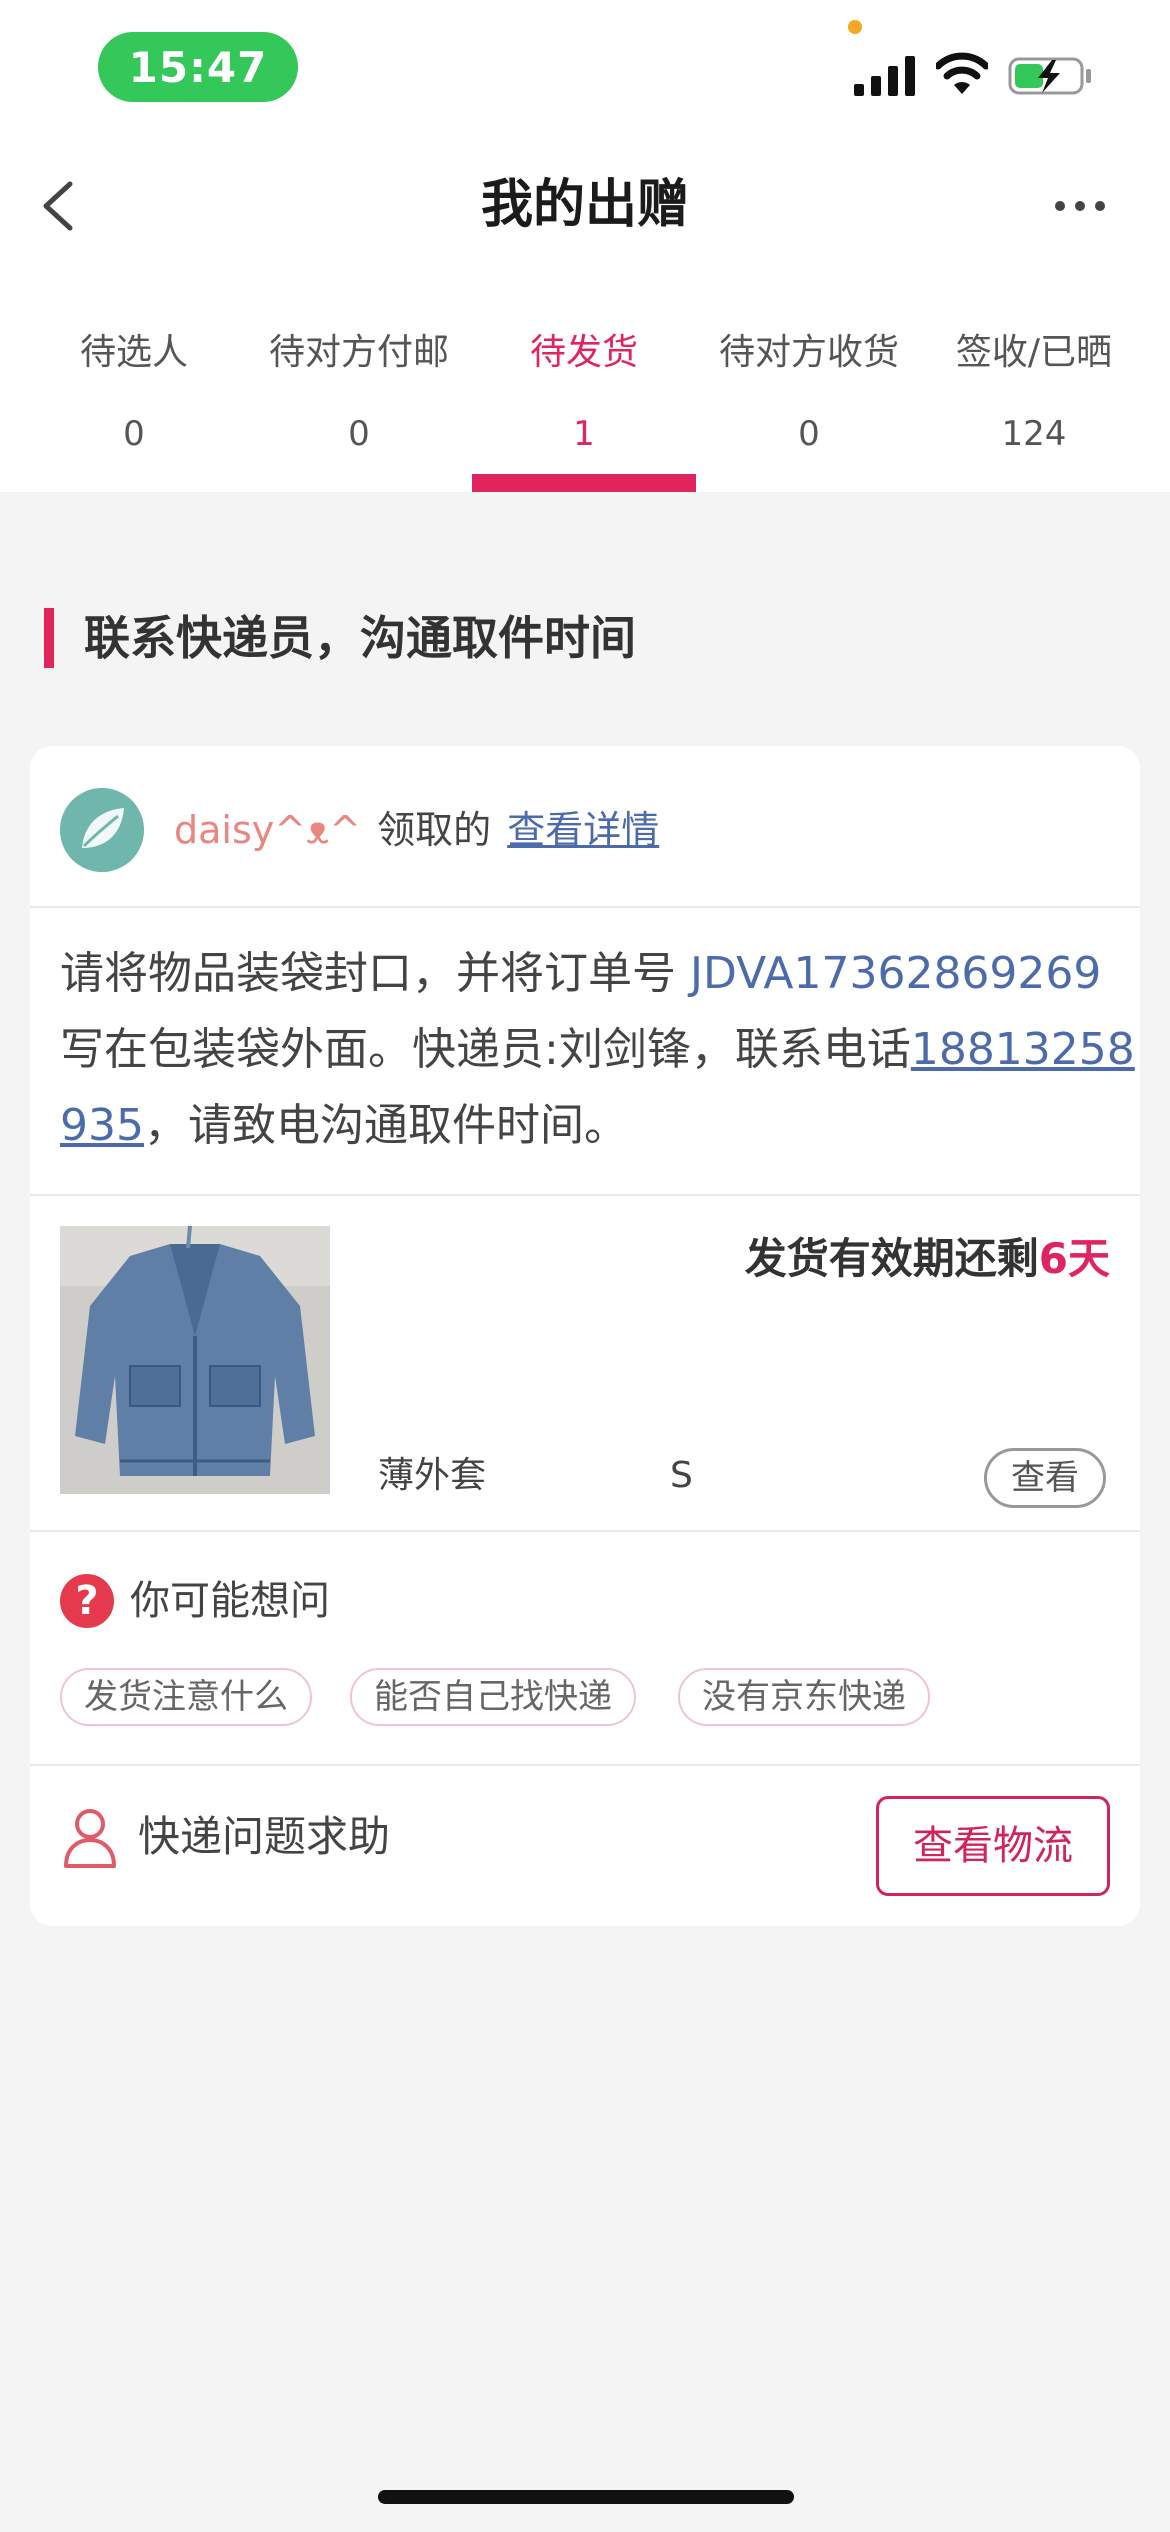 The image size is (1170, 2532). Describe the element at coordinates (493, 1697) in the screenshot. I see `faq-chip-own-courier: 能否自己找快递` at that location.